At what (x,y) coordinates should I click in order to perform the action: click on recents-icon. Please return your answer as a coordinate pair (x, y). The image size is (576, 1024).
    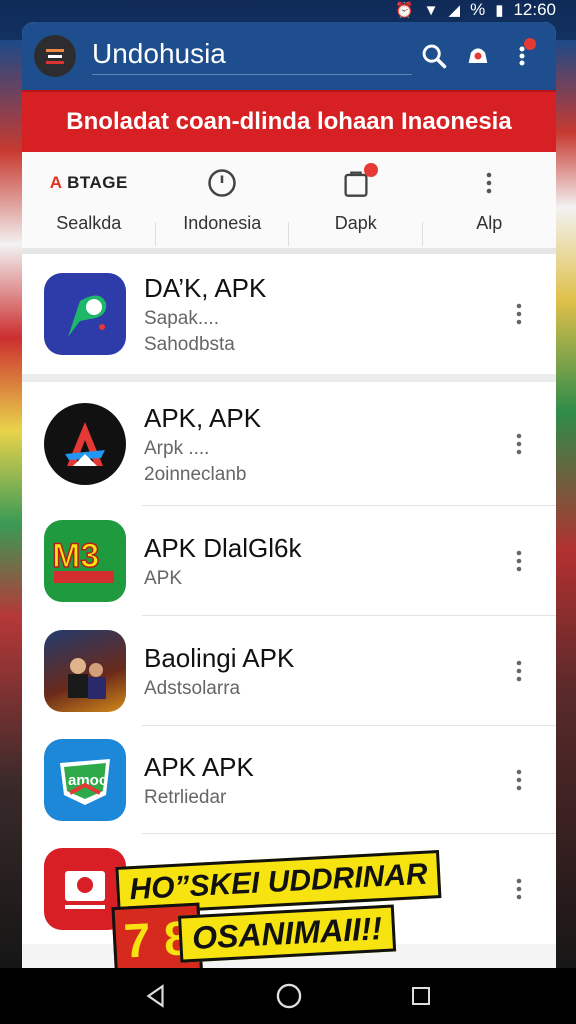
    Looking at the image, I should click on (421, 996).